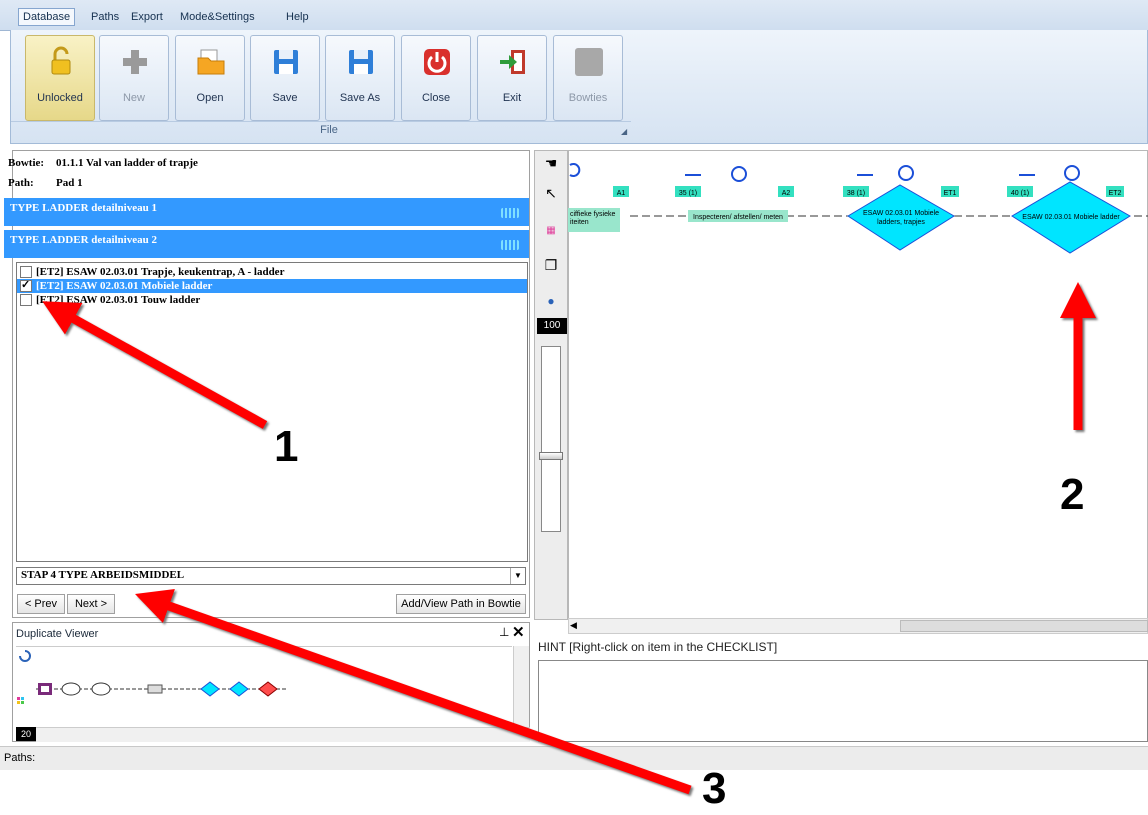 The height and width of the screenshot is (815, 1148). I want to click on callout-2: 2, so click(1072, 494).